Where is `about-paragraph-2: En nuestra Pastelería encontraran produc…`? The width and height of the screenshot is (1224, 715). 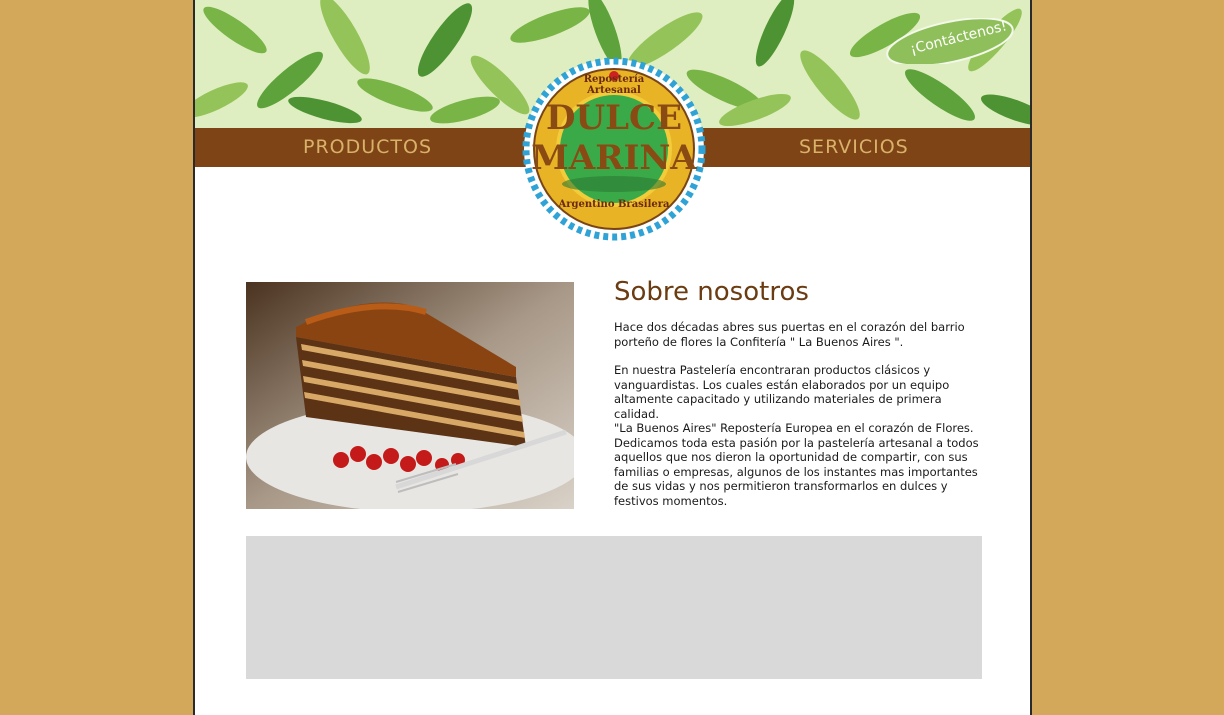 about-paragraph-2: En nuestra Pastelería encontraran produc… is located at coordinates (782, 392).